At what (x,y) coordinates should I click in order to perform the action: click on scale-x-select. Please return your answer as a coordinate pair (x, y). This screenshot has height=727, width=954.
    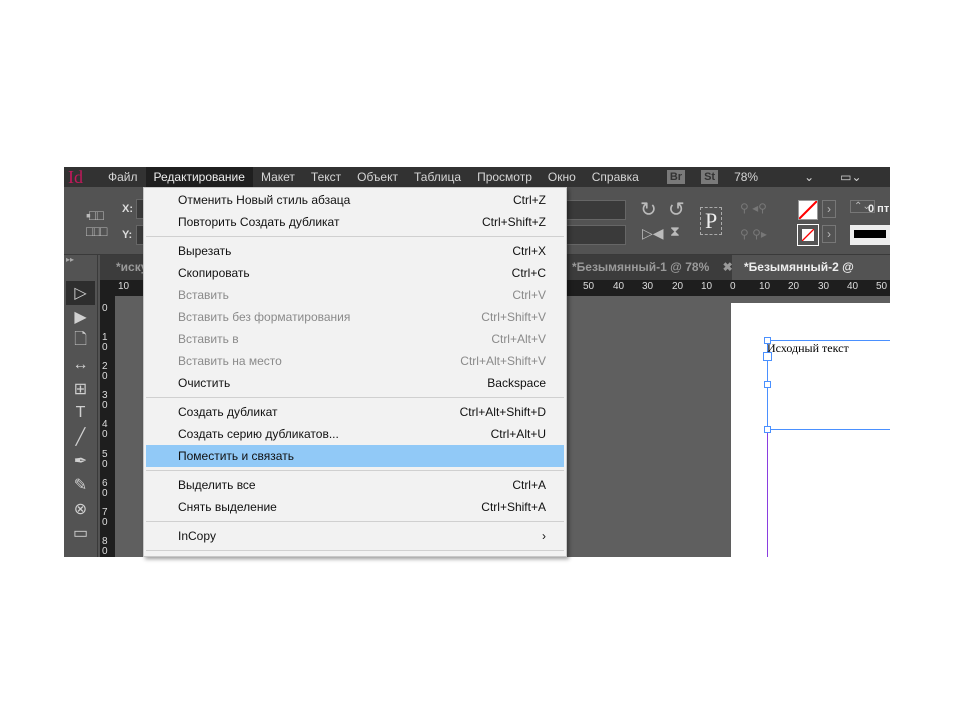
    Looking at the image, I should click on (595, 210).